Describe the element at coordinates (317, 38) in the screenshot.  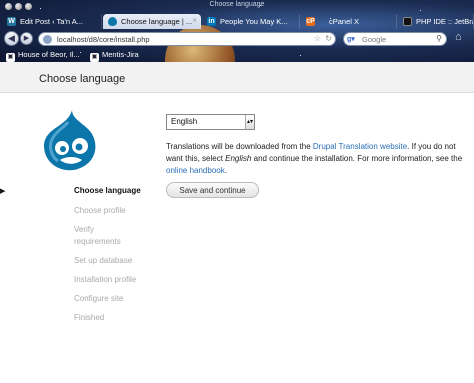
I see `bookmark-star-icon: ☆` at that location.